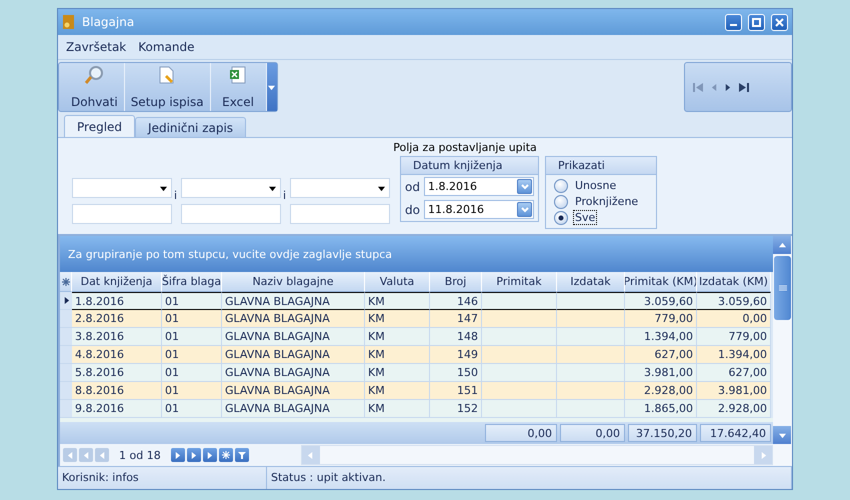 Image resolution: width=850 pixels, height=500 pixels. I want to click on menu-item: Završetak, so click(96, 47).